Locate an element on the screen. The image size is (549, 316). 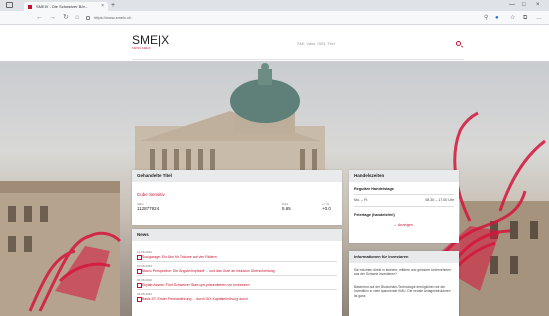
collections-icon: ⧉ is located at coordinates (525, 18).